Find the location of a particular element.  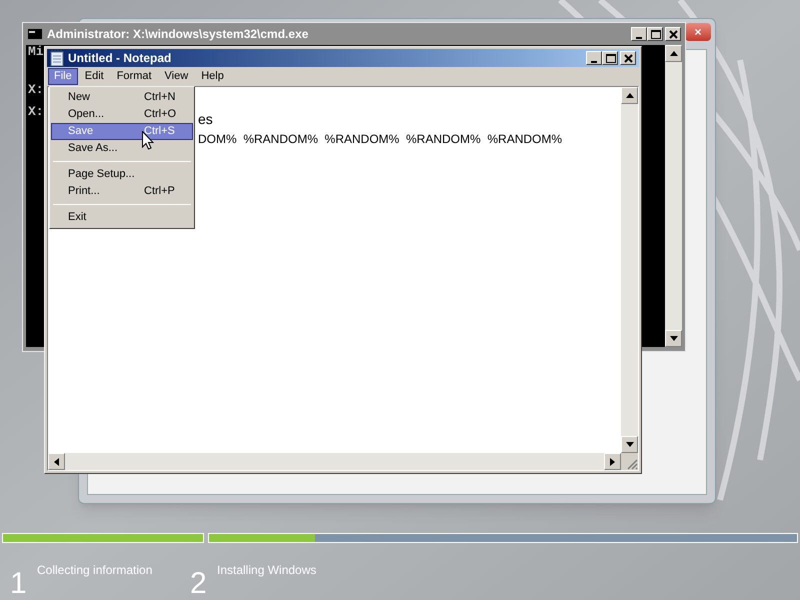

menu-entry: Save Ctrl+S is located at coordinates (122, 131).